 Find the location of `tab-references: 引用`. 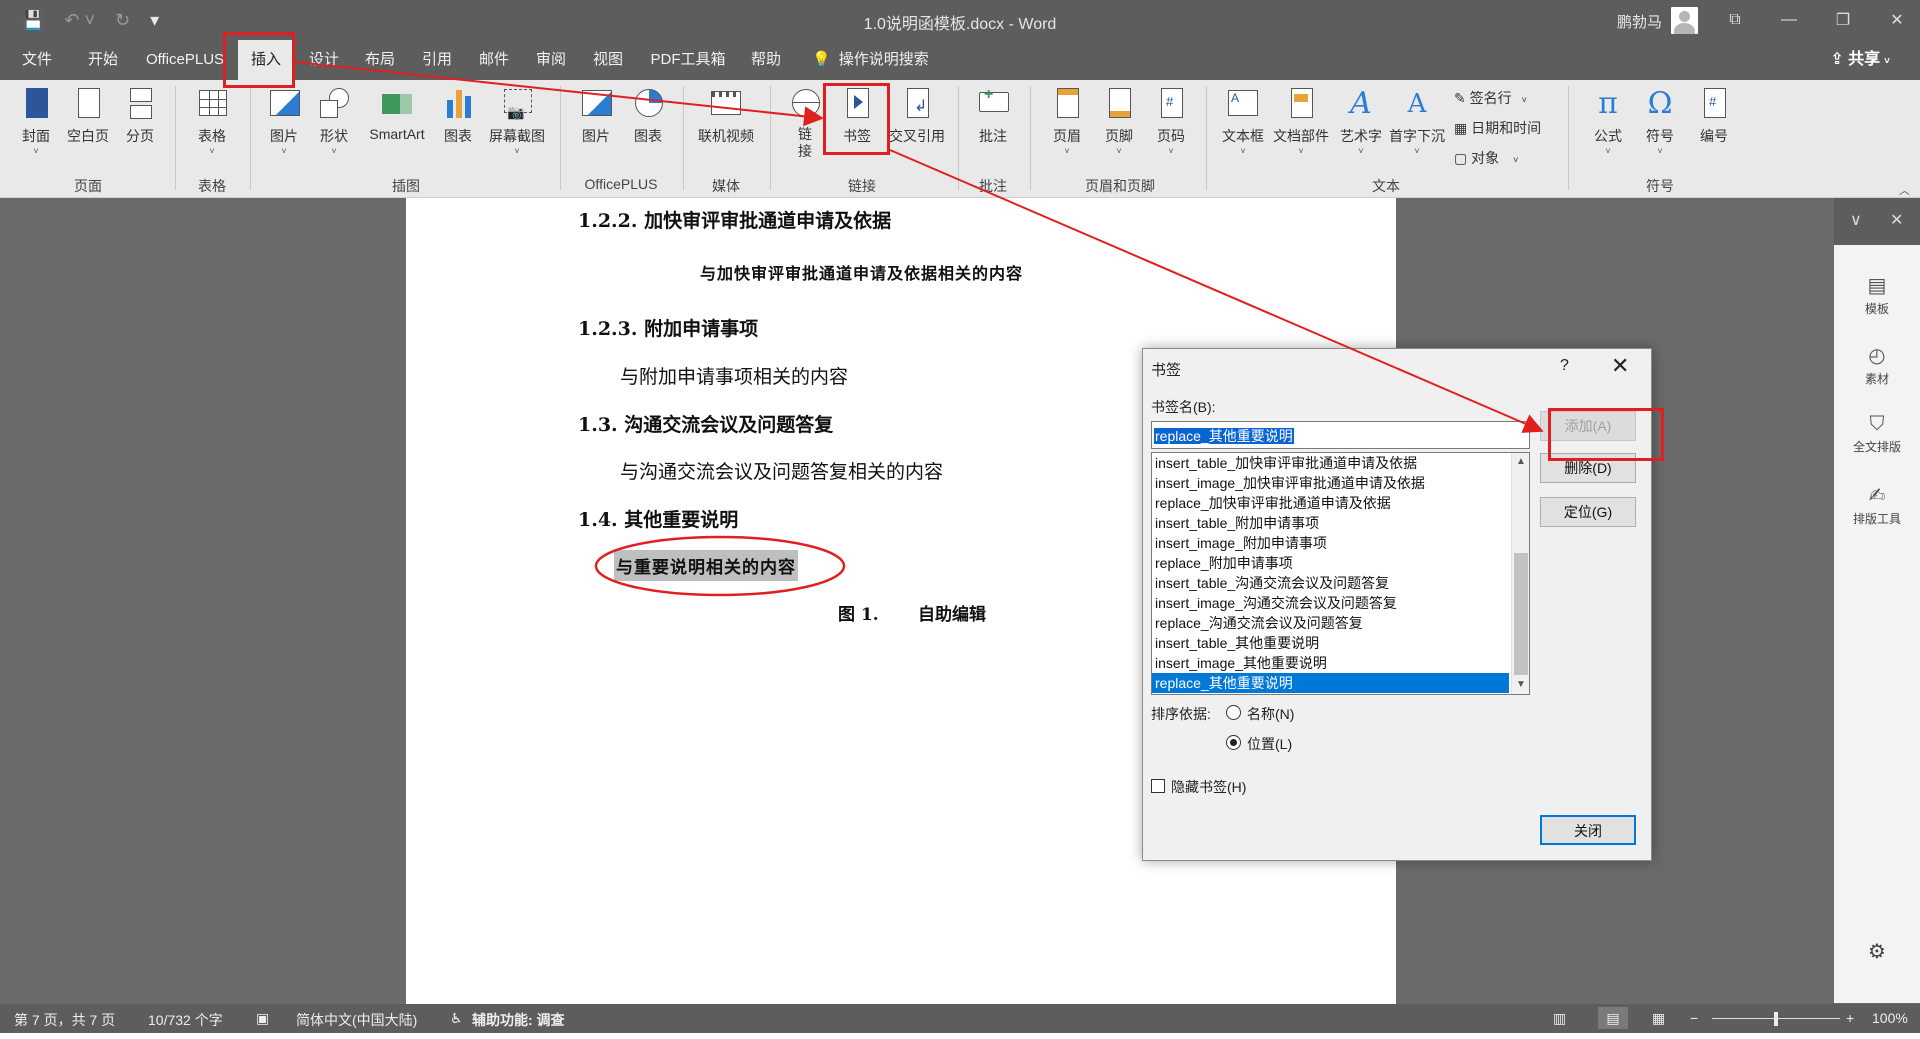

tab-references: 引用 is located at coordinates (437, 60).